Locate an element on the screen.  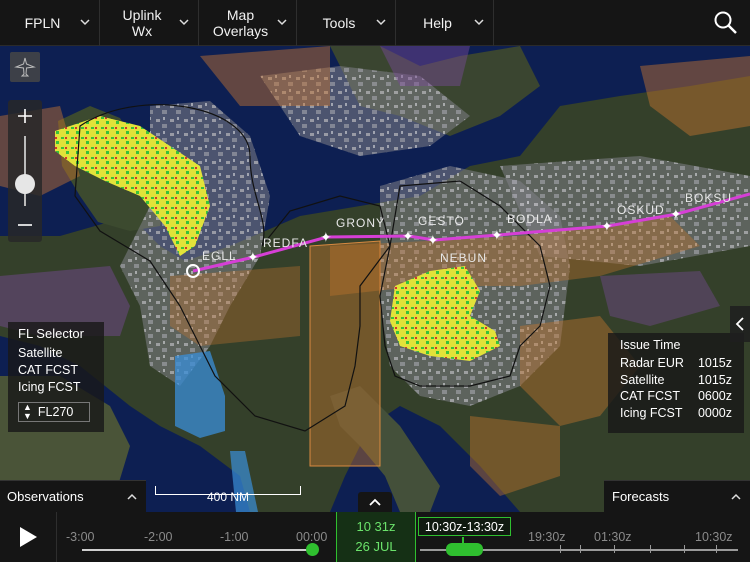
menu-fpln: FPLN is located at coordinates (50, 23).